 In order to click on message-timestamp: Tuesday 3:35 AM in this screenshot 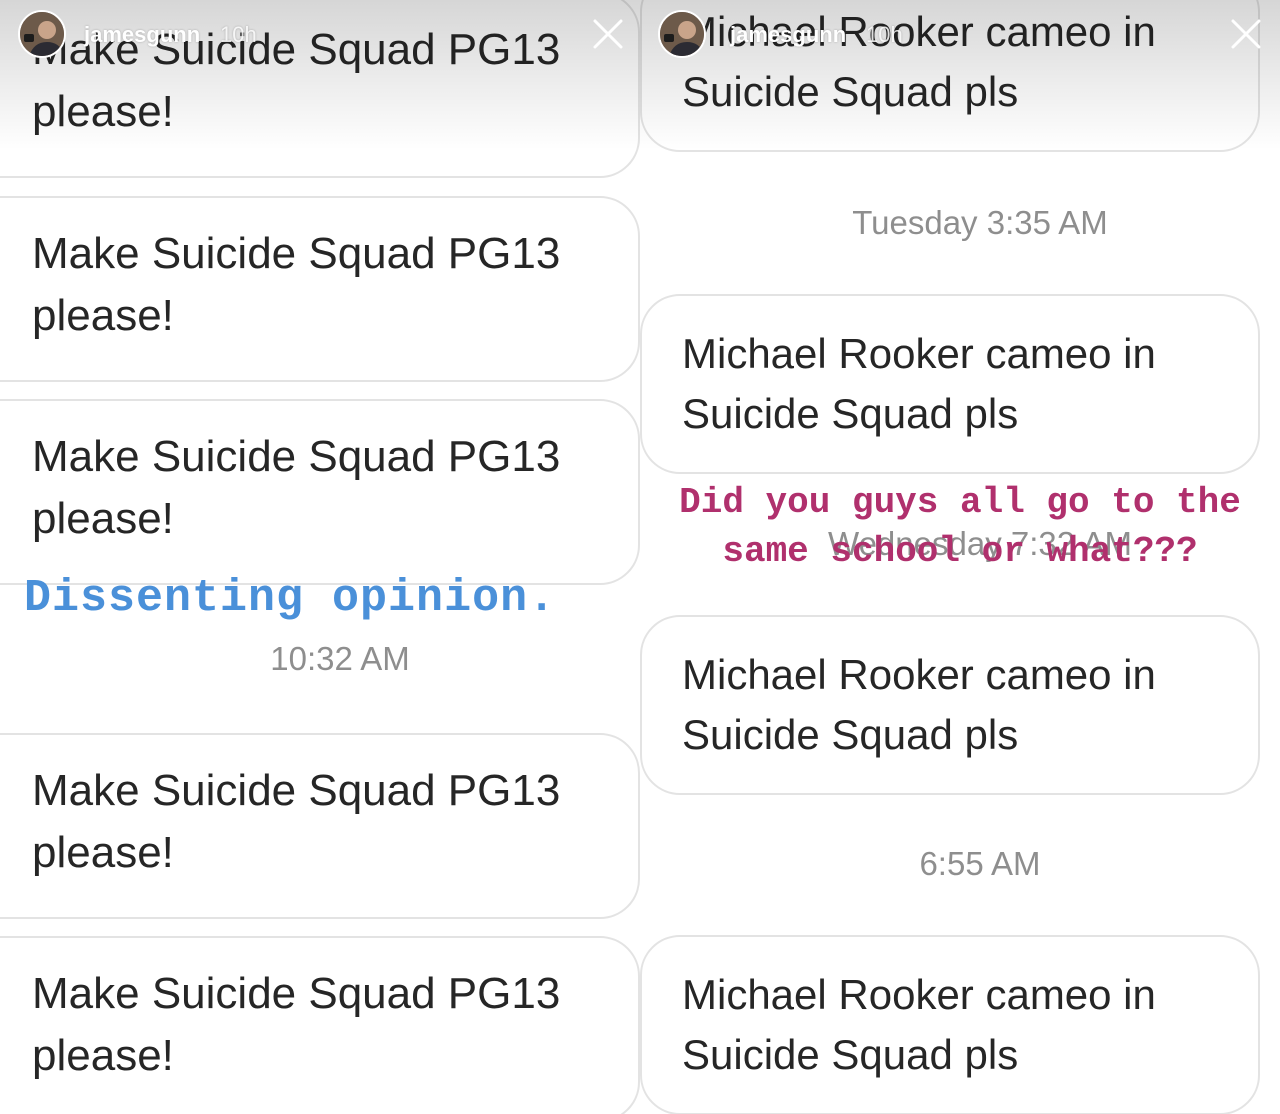, I will do `click(980, 222)`.